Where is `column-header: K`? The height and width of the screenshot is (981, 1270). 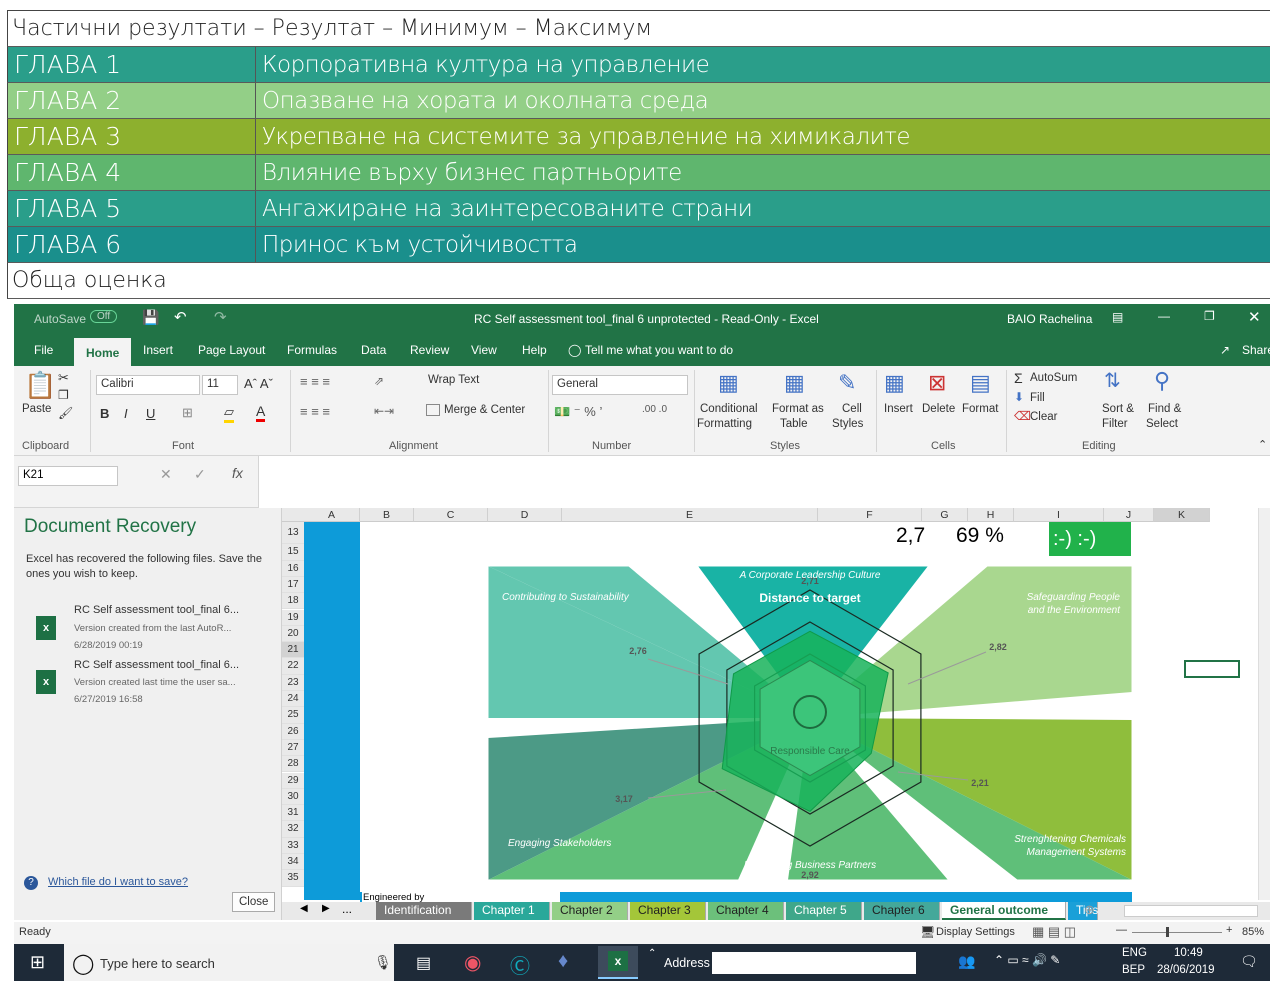
column-header: K is located at coordinates (1182, 515).